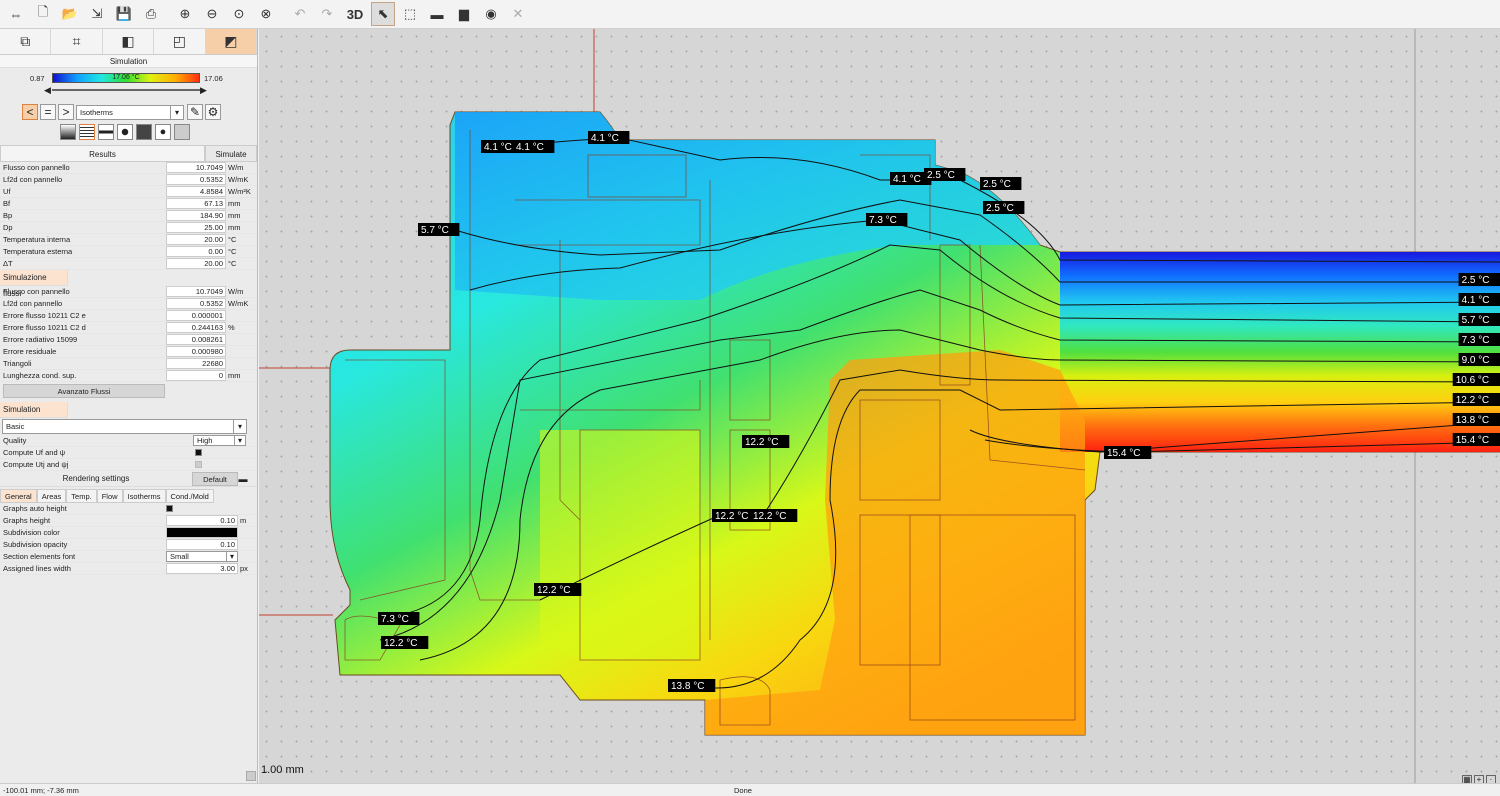 This screenshot has height=796, width=1500. Describe the element at coordinates (196, 363) in the screenshot. I see `property-value: 22680` at that location.